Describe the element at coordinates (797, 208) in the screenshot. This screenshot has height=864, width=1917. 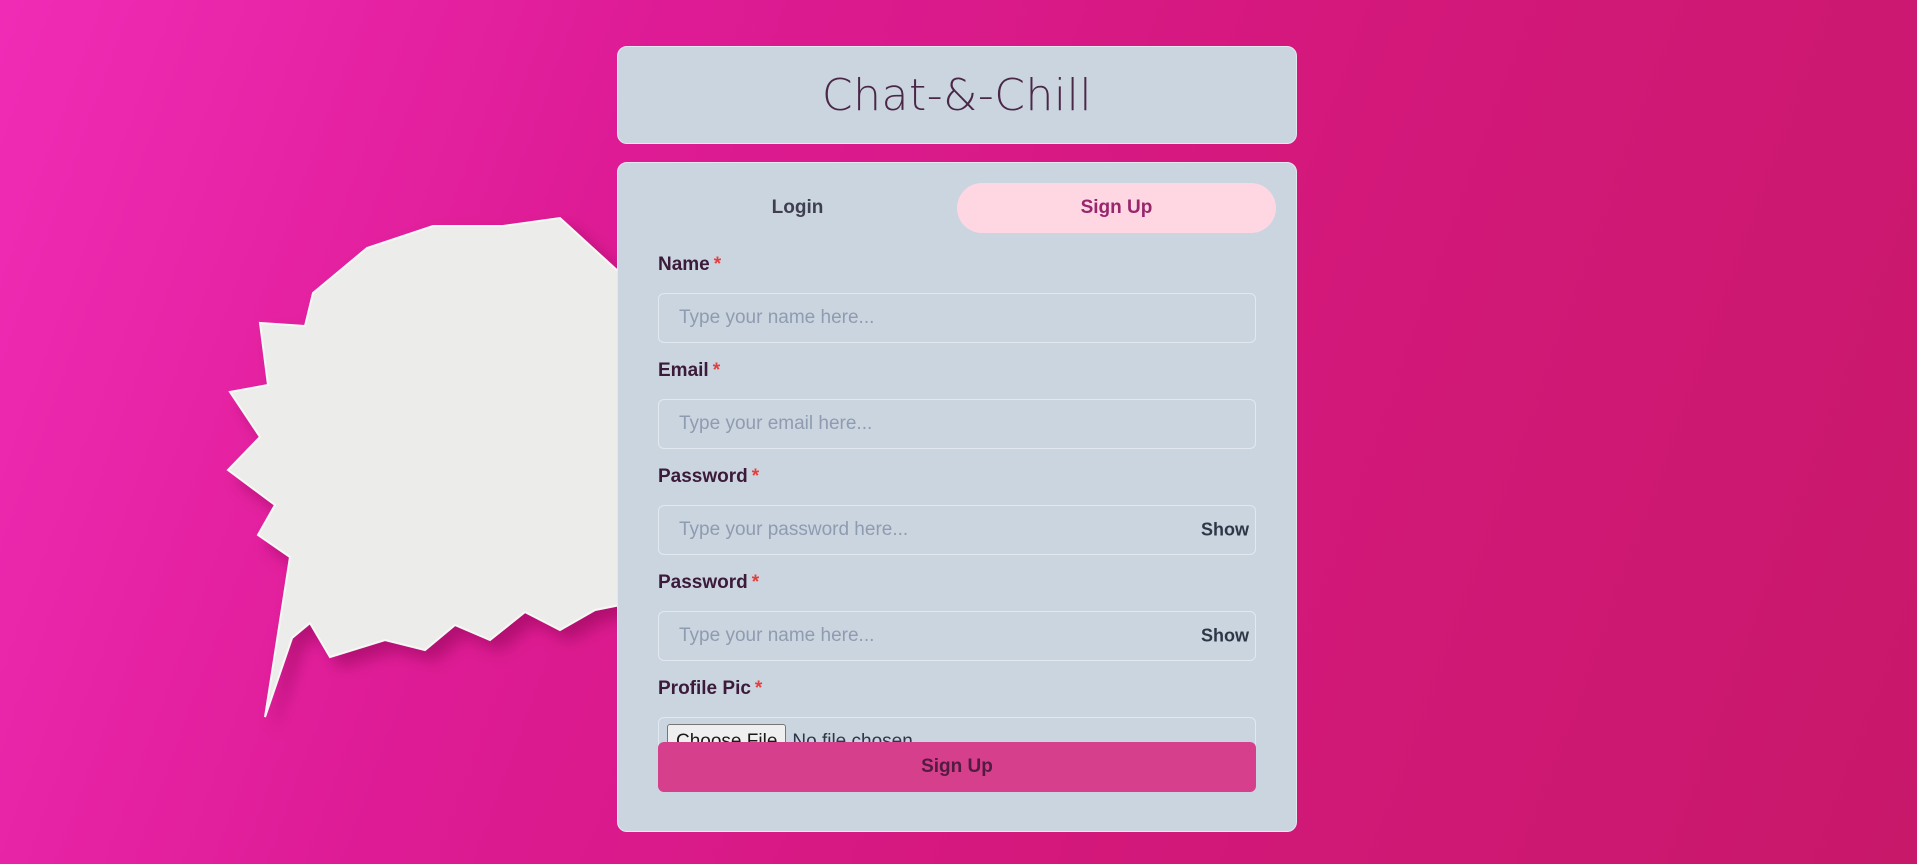
I see `tab-login: Login` at that location.